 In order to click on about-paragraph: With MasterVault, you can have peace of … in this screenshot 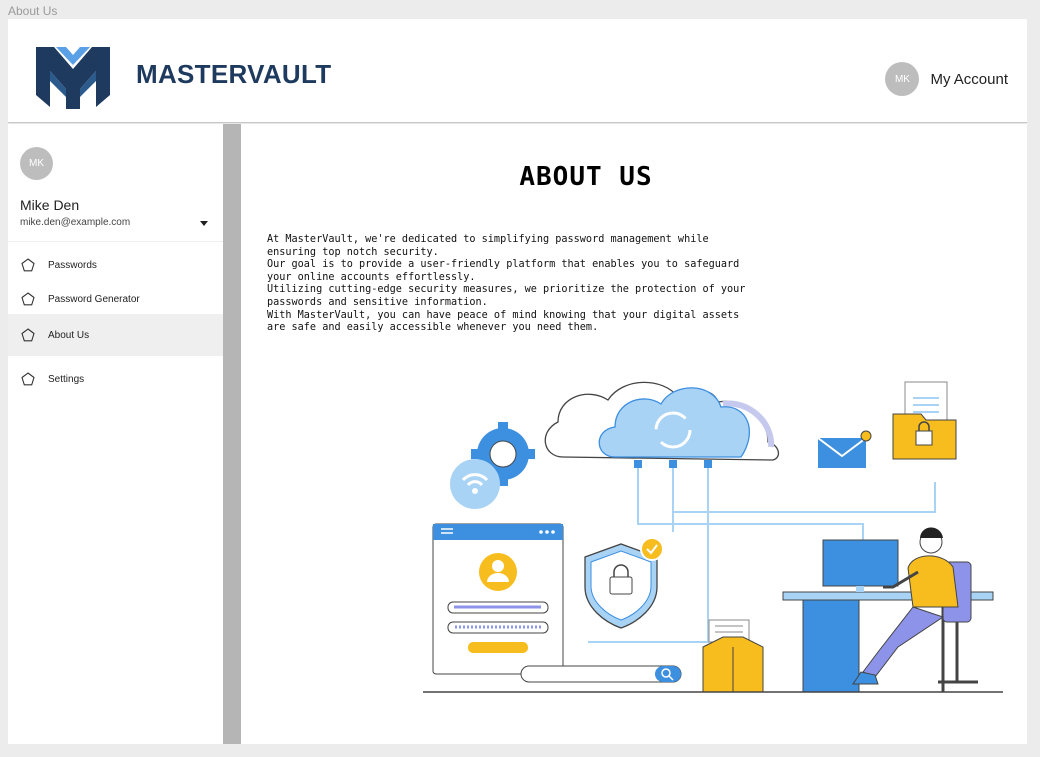, I will do `click(503, 321)`.